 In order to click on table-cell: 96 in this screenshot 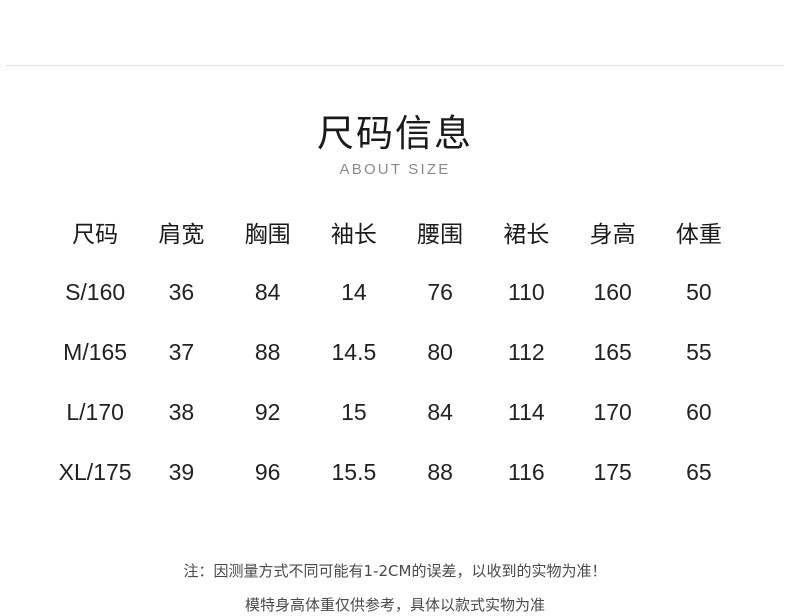, I will do `click(267, 471)`.